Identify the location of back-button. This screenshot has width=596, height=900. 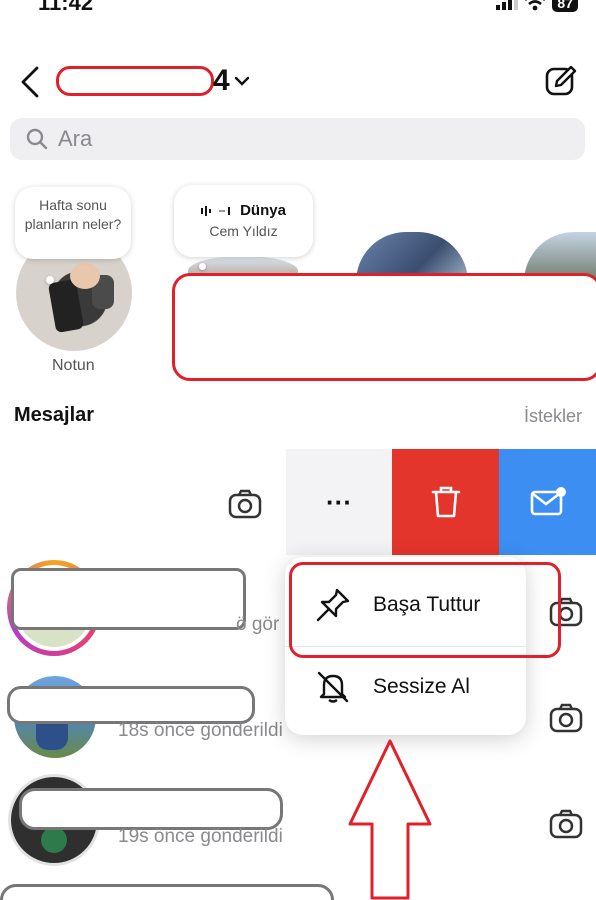
(30, 84).